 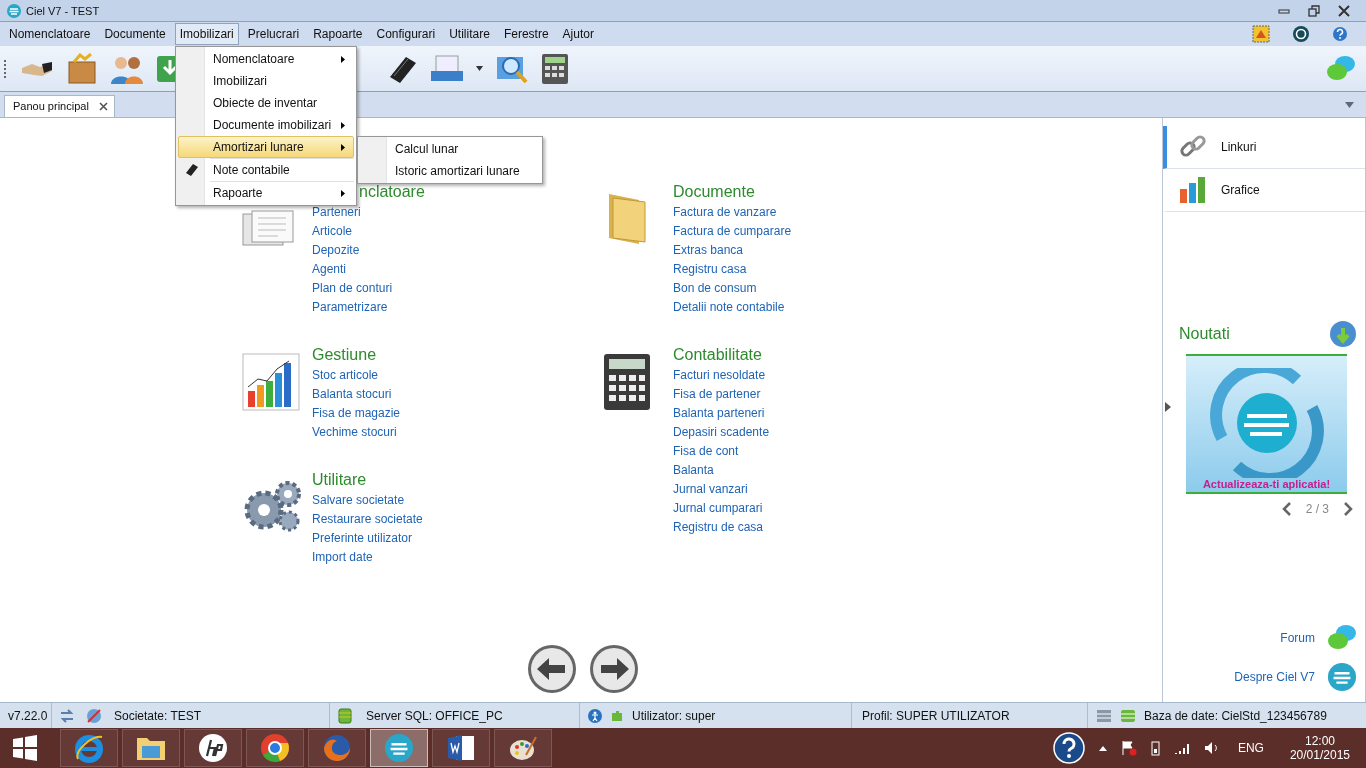 What do you see at coordinates (706, 451) in the screenshot?
I see `section-link: Fisa de cont` at bounding box center [706, 451].